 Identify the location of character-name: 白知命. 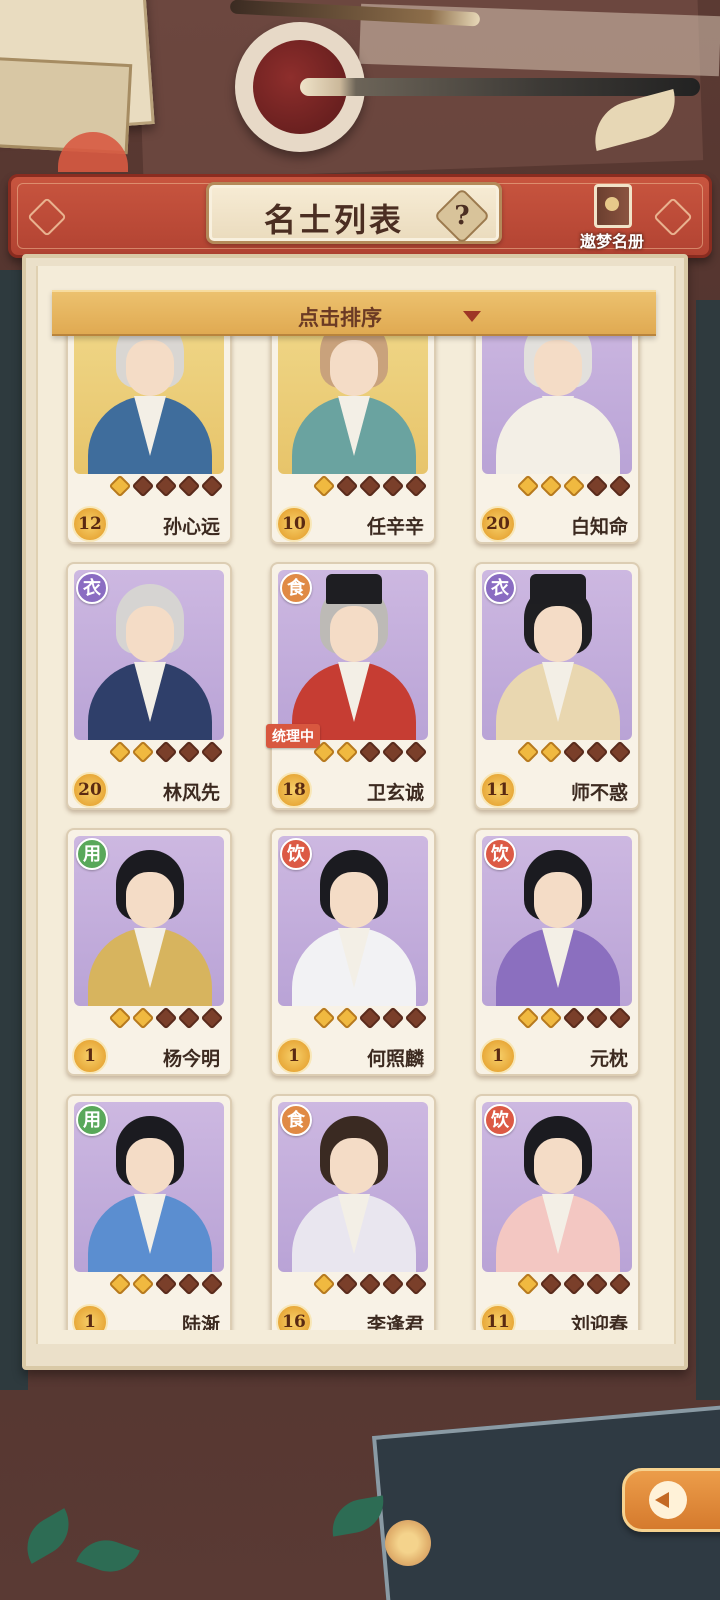
(599, 527).